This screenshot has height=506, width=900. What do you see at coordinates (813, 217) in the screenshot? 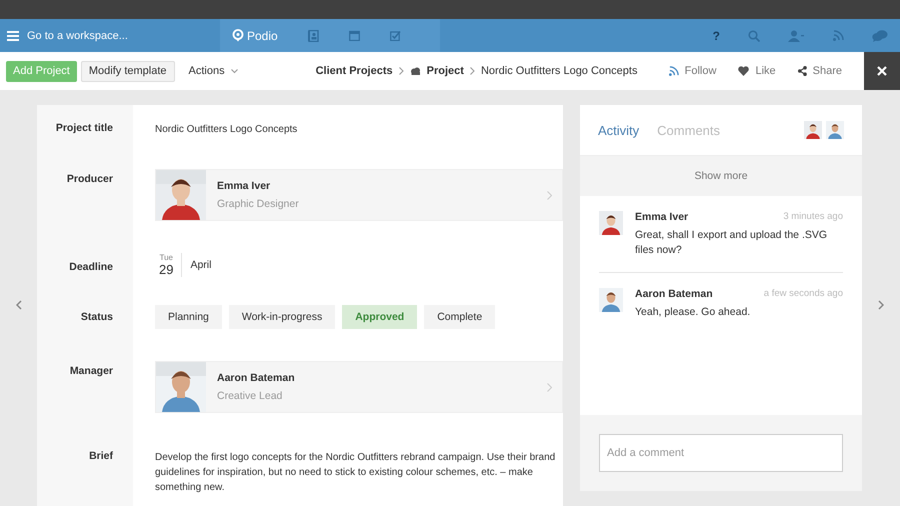
I see `comment-time: 3 minutes ago` at bounding box center [813, 217].